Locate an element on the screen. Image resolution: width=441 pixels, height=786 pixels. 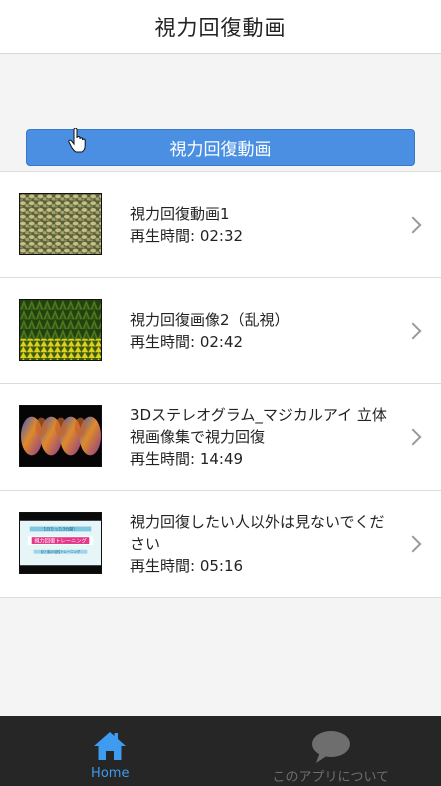
thumb-banner-sub-text: 目と脳の活性トレーニング is located at coordinates (61, 551).